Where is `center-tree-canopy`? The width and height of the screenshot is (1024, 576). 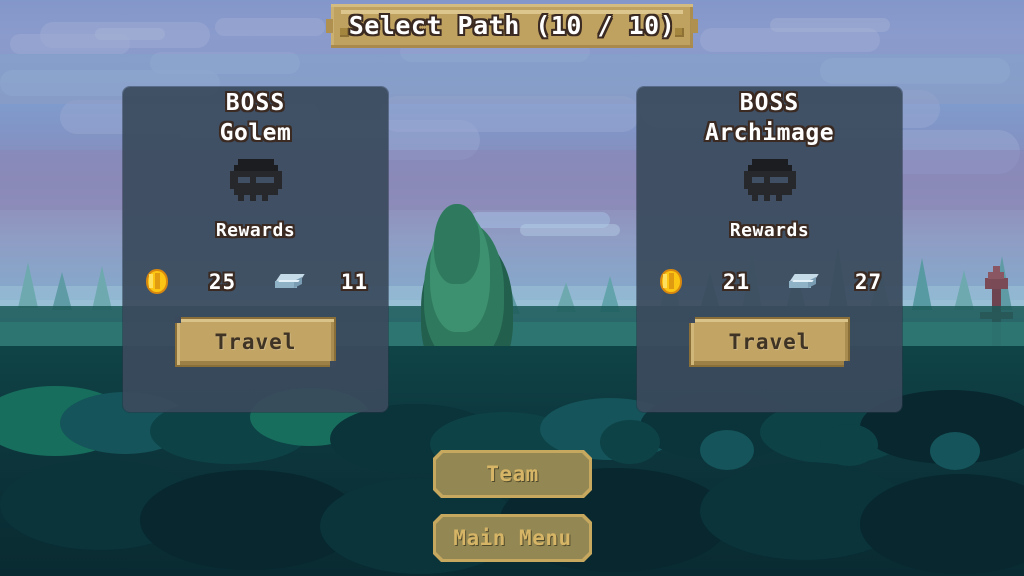 center-tree-canopy is located at coordinates (457, 244).